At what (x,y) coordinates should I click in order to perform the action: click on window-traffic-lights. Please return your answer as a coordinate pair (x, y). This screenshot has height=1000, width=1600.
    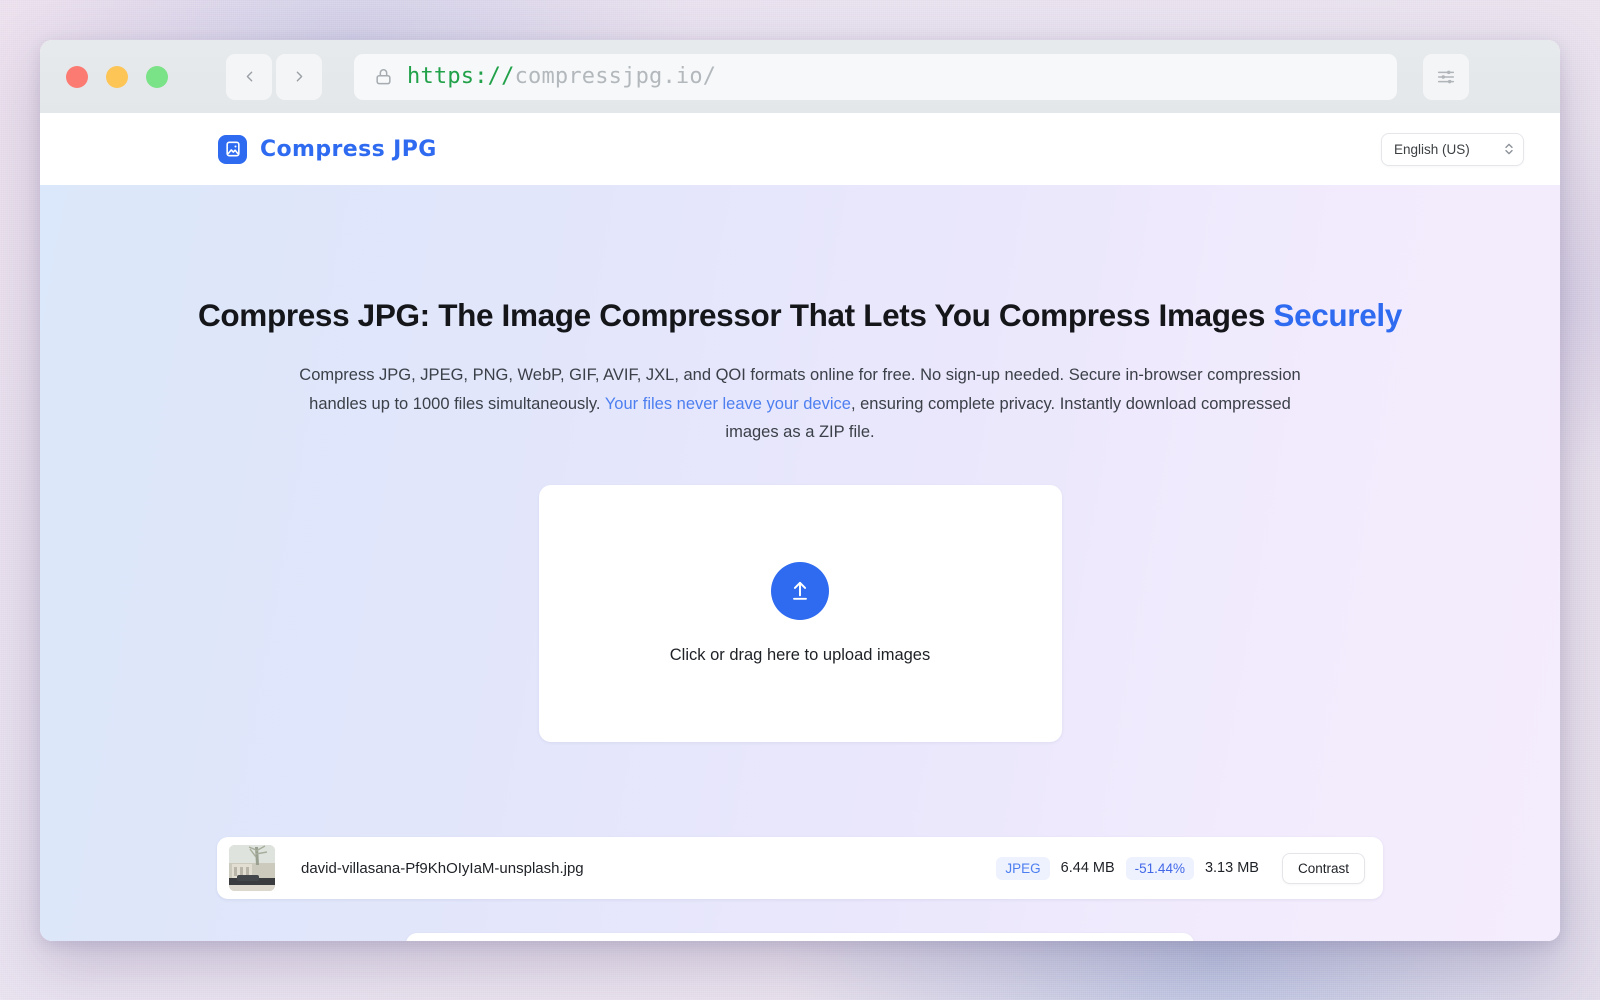
    Looking at the image, I should click on (117, 76).